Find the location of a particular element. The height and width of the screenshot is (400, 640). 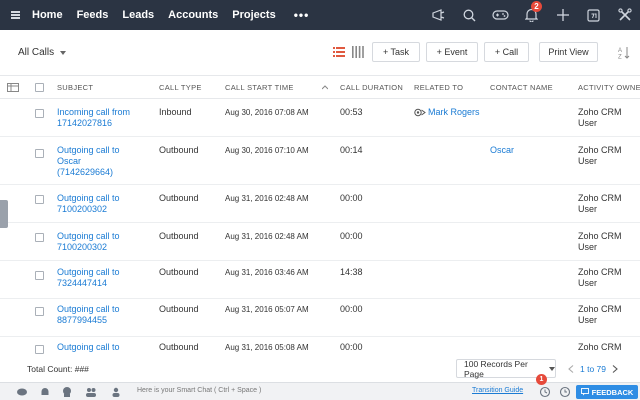

column-call-duration: CALL DURATION is located at coordinates (371, 87).